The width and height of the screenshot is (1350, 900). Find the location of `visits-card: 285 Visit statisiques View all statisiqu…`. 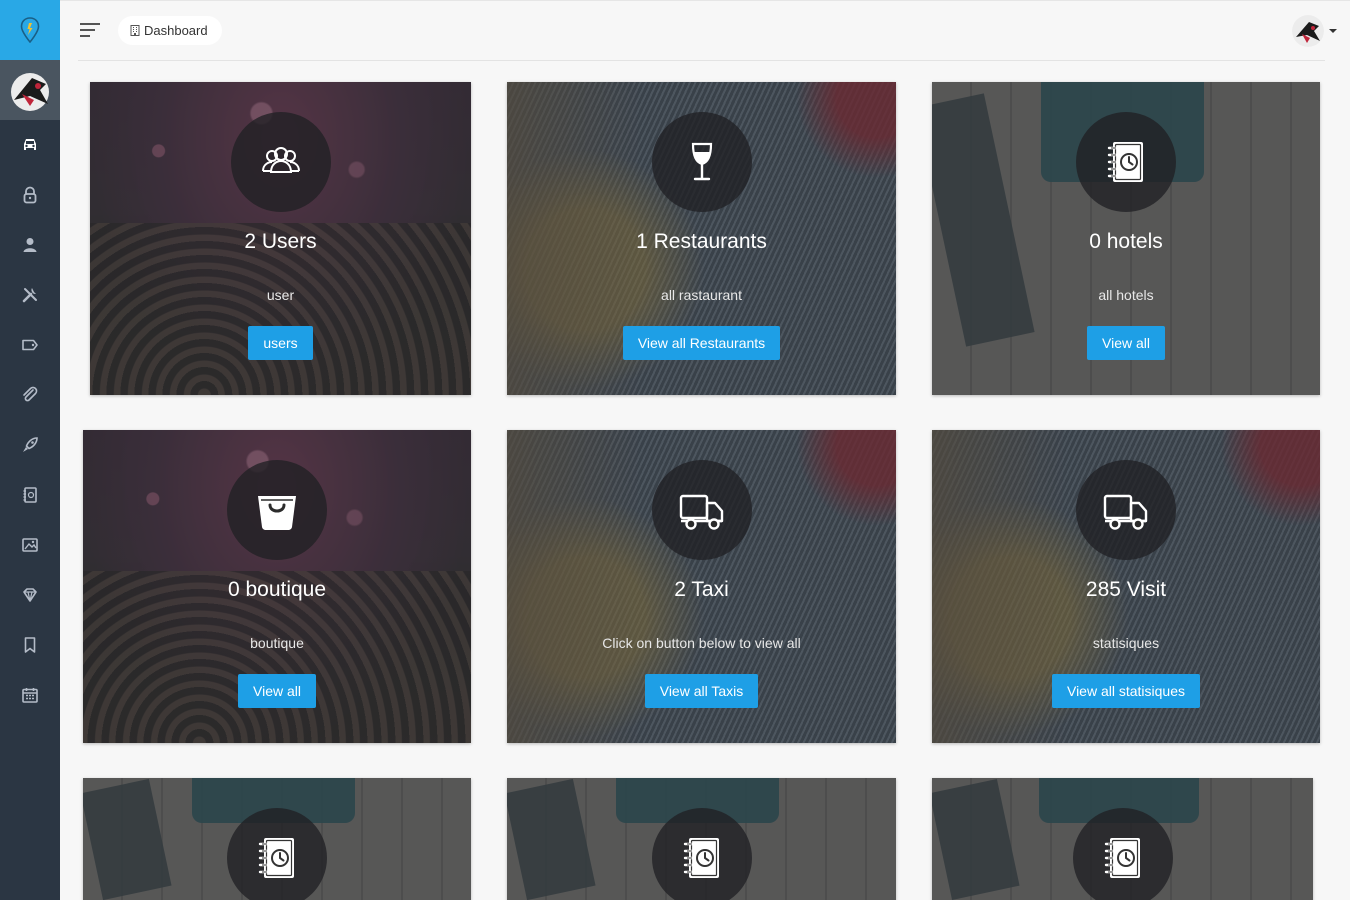

visits-card: 285 Visit statisiques View all statisiqu… is located at coordinates (1126, 586).